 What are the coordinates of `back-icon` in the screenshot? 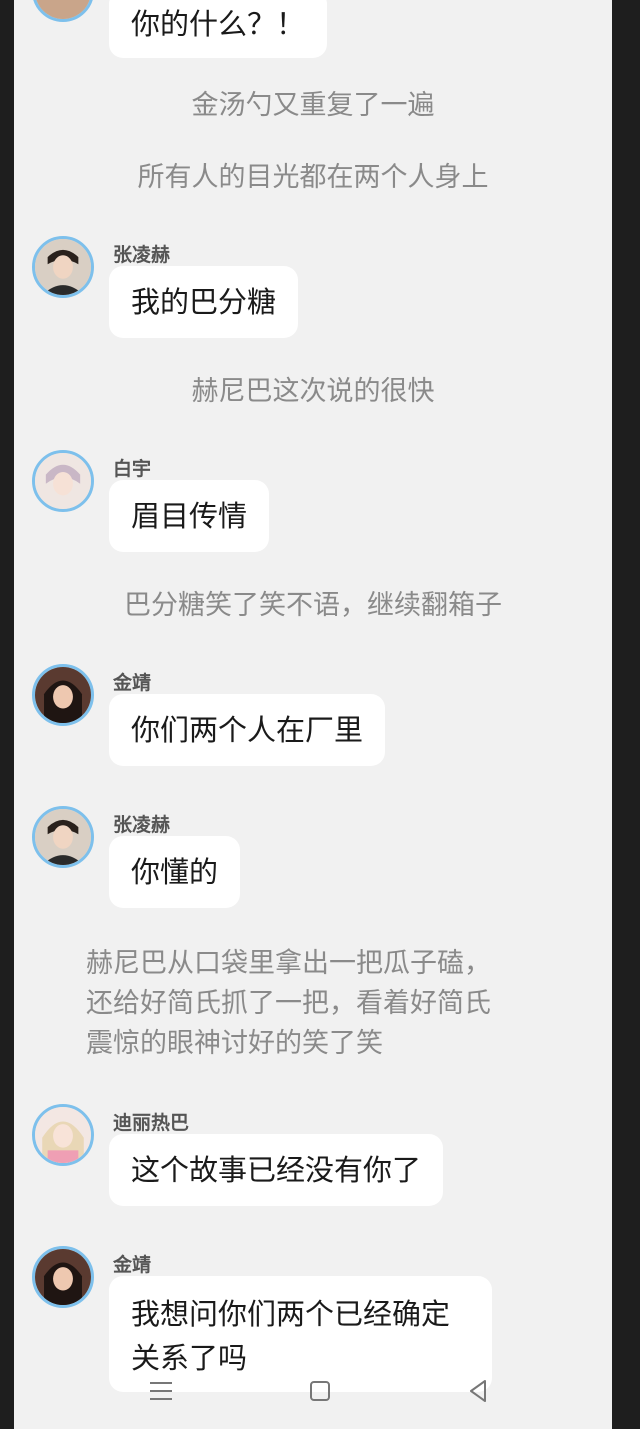 It's located at (478, 1391).